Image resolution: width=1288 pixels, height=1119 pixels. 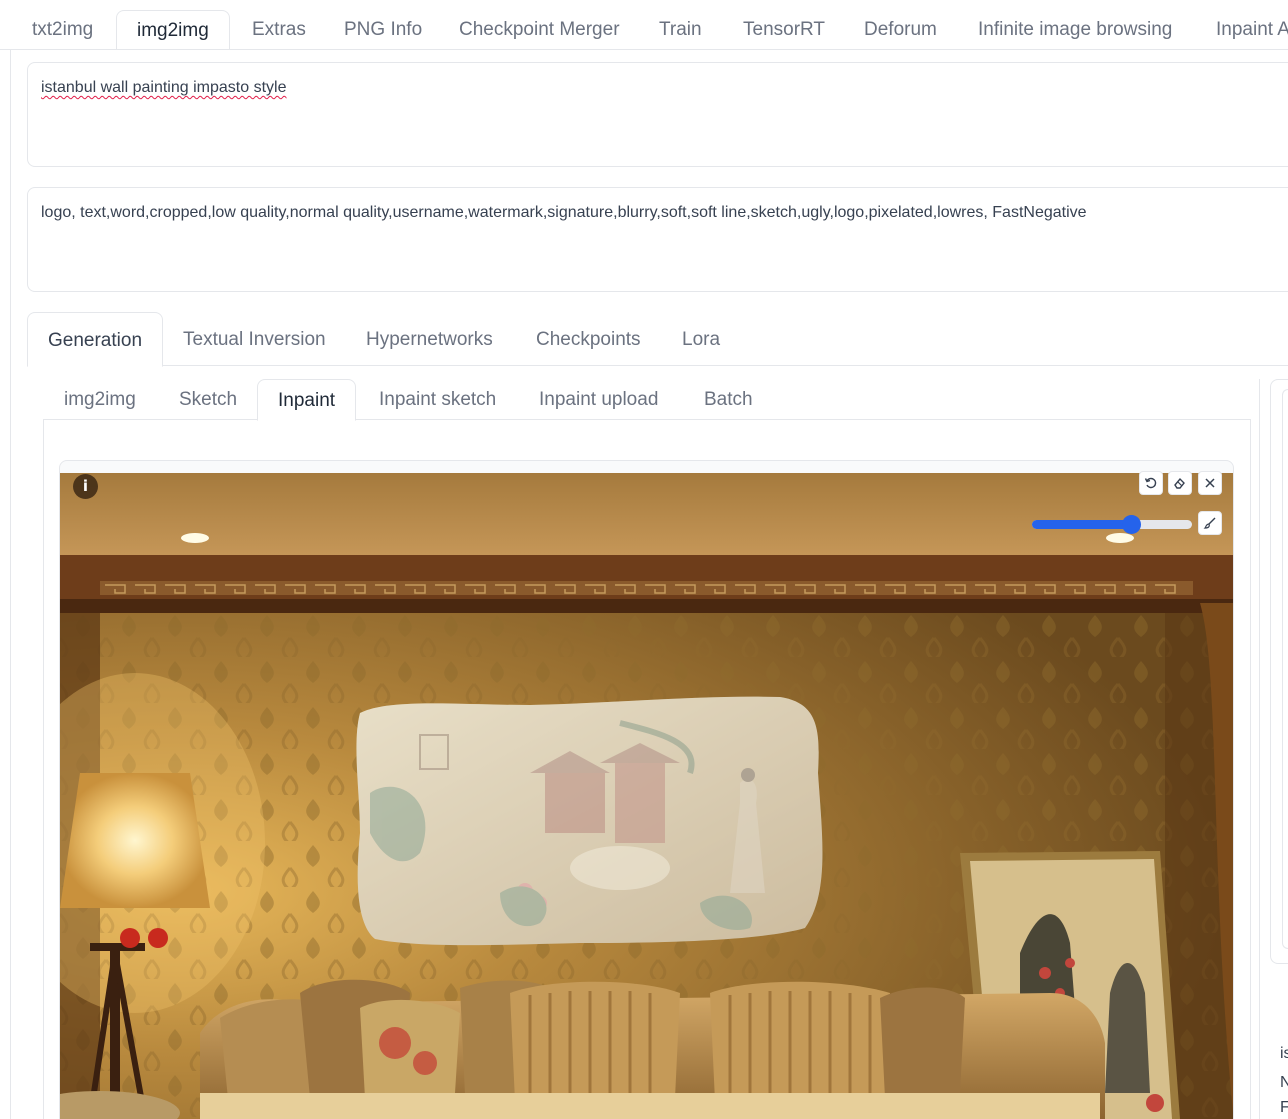 I want to click on tab-train: Train, so click(x=680, y=29).